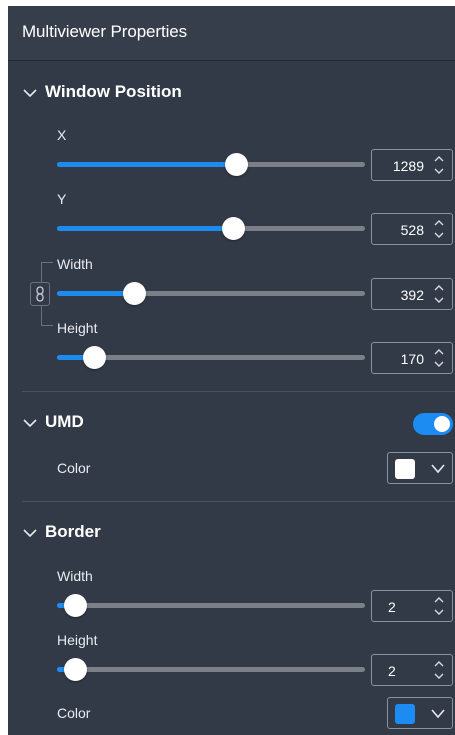  I want to click on width-label: Width, so click(75, 264).